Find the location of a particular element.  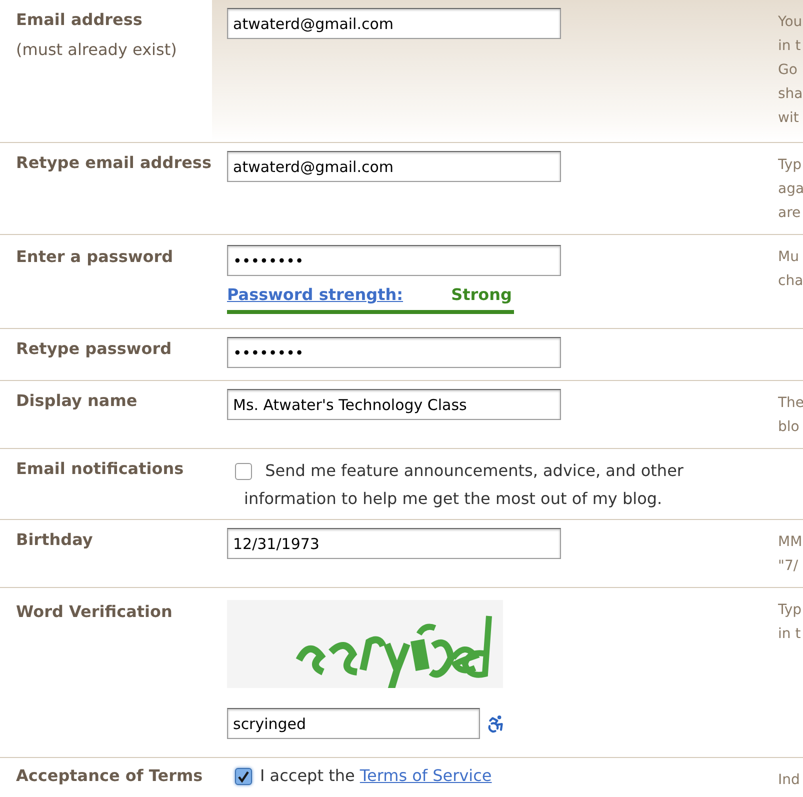

input-field: 12/31/1973 is located at coordinates (394, 543).